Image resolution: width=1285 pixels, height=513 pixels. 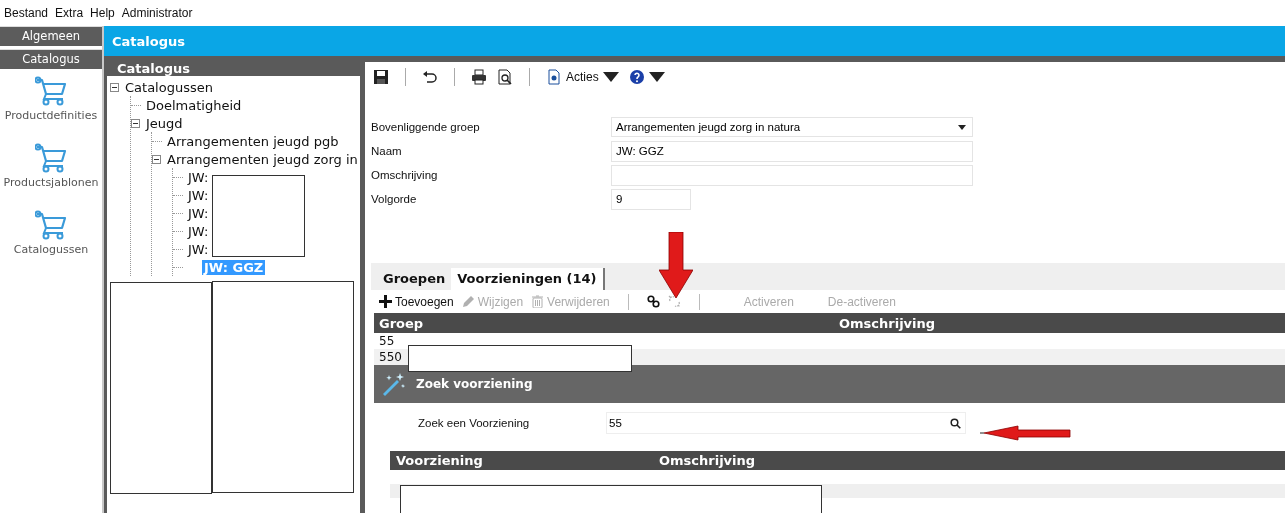 What do you see at coordinates (440, 460) in the screenshot?
I see `column-header: Voorziening` at bounding box center [440, 460].